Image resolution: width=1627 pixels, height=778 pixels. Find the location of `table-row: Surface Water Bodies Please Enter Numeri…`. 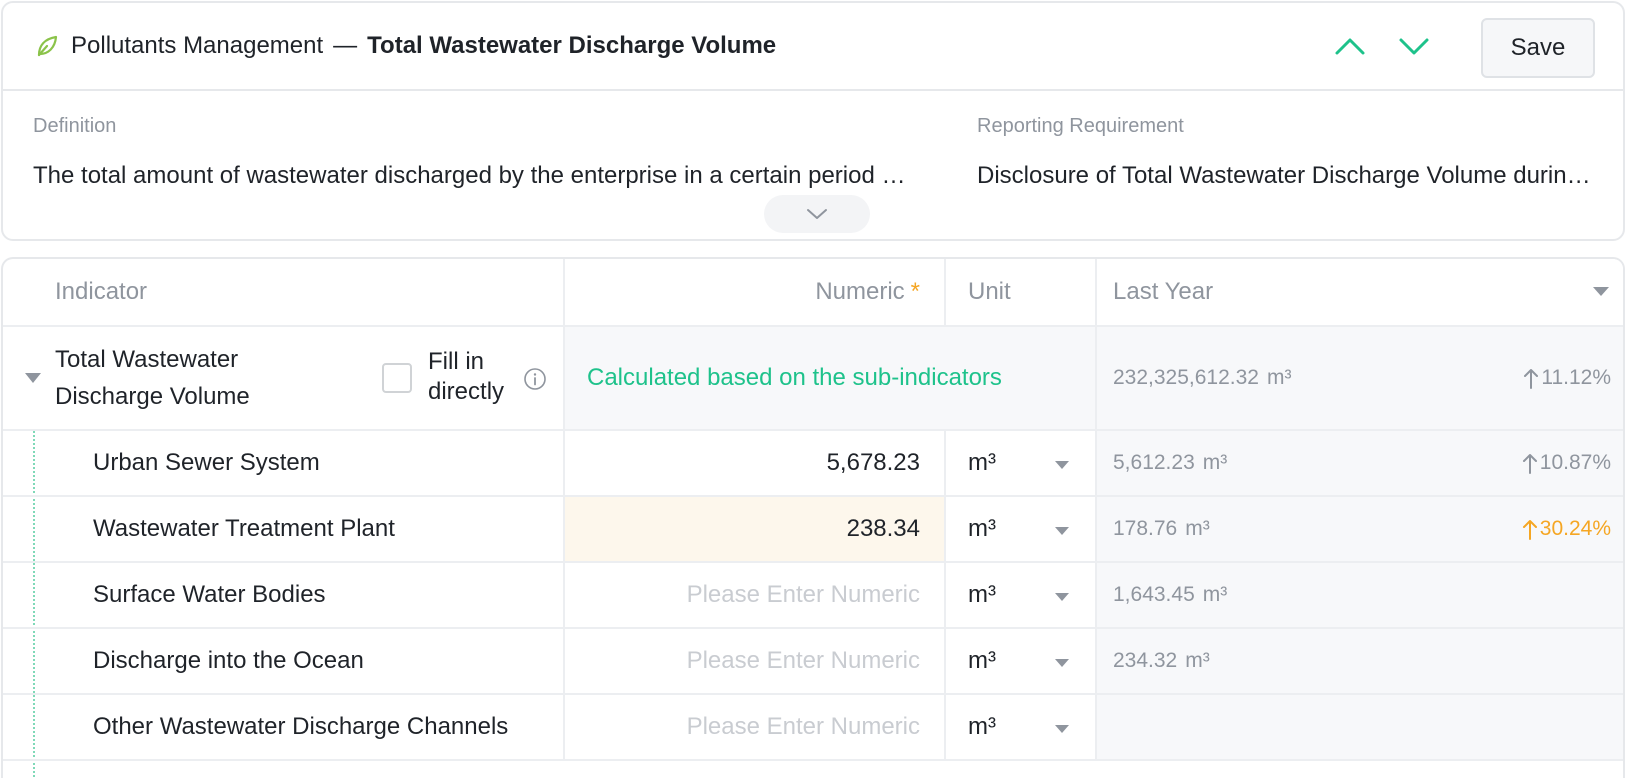

table-row: Surface Water Bodies Please Enter Numeri… is located at coordinates (813, 596).